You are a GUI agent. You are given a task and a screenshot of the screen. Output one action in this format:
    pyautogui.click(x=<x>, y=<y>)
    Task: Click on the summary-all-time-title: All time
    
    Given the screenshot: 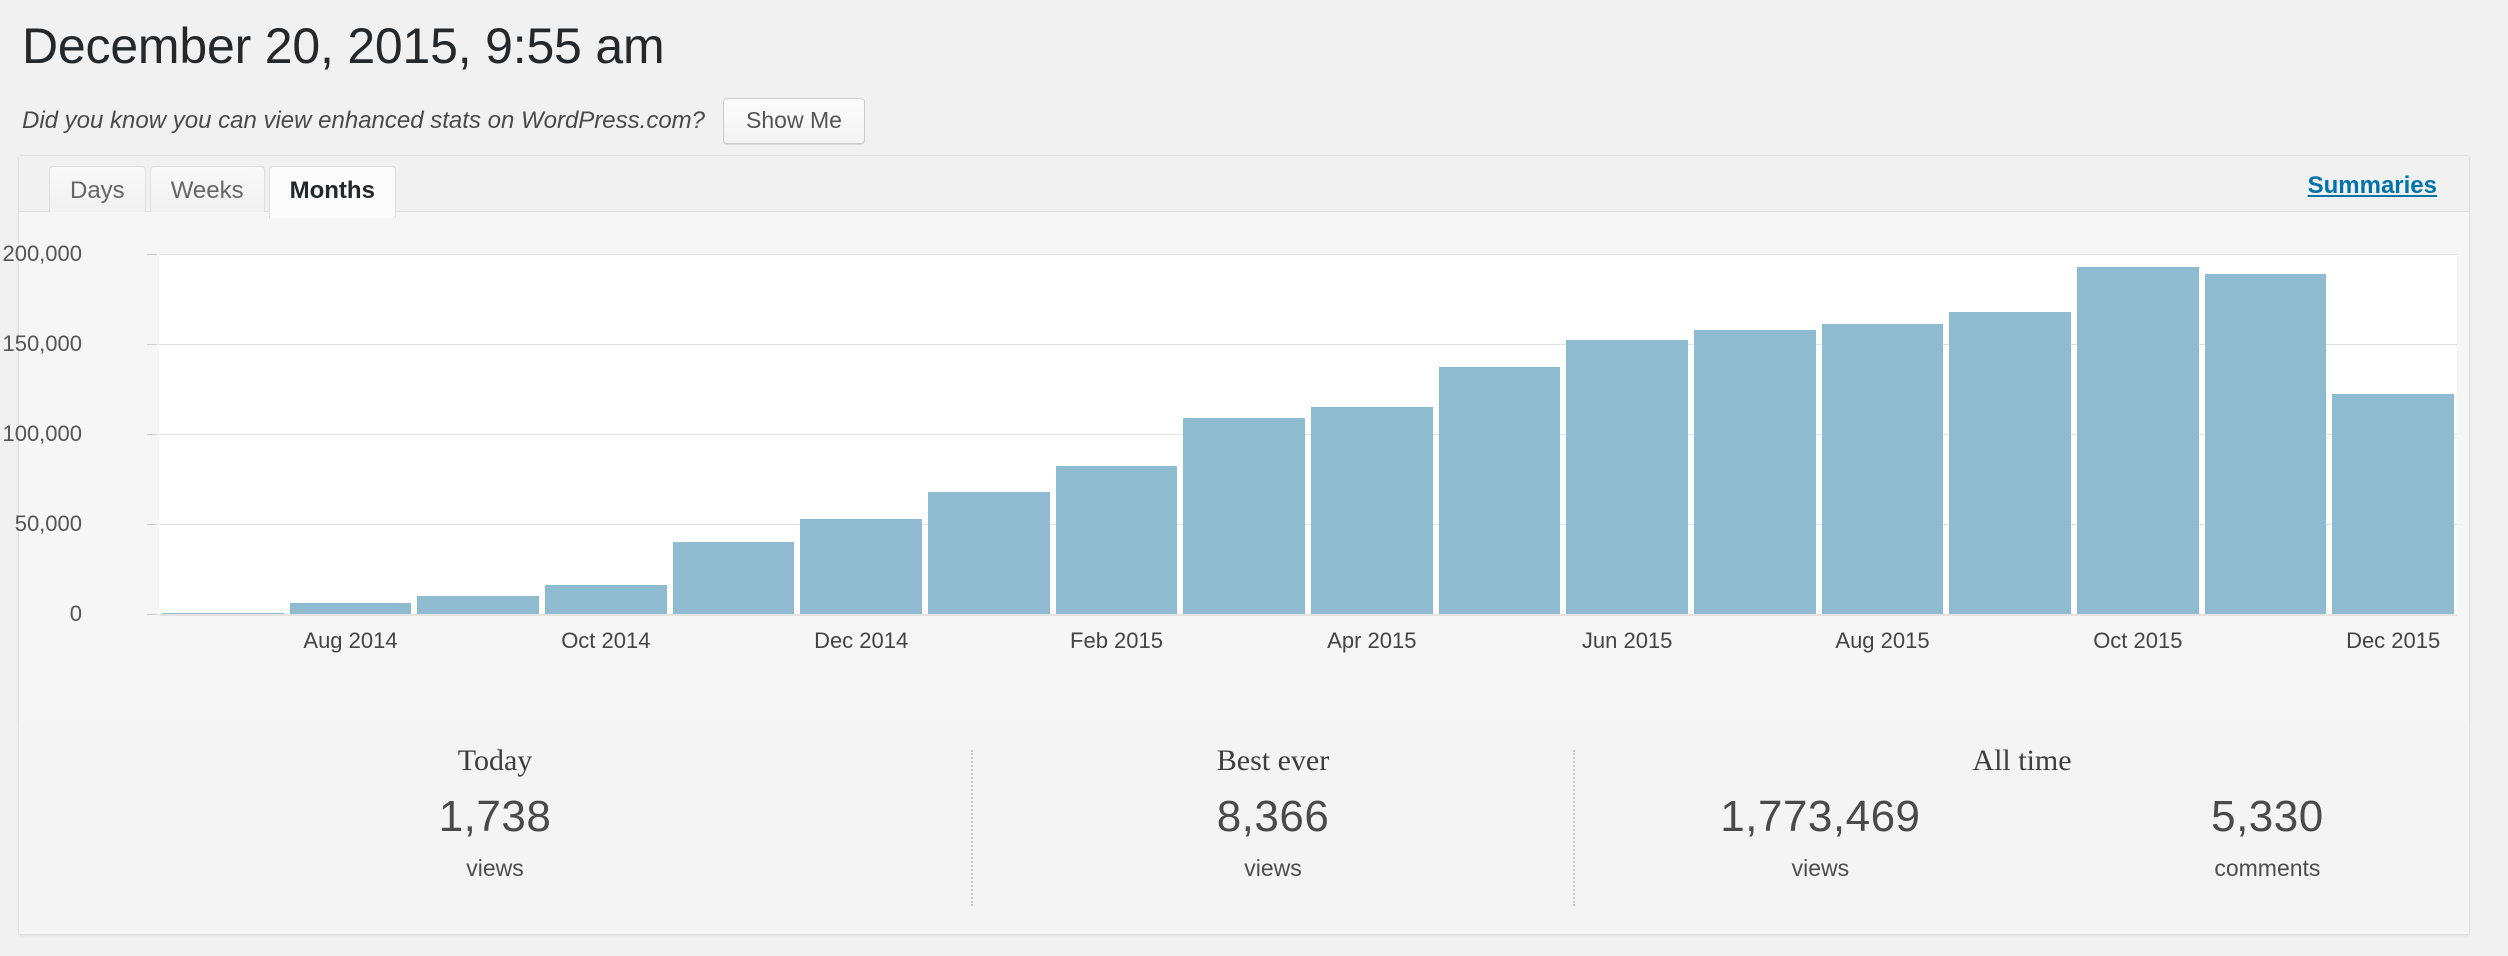 What is the action you would take?
    pyautogui.click(x=2022, y=760)
    